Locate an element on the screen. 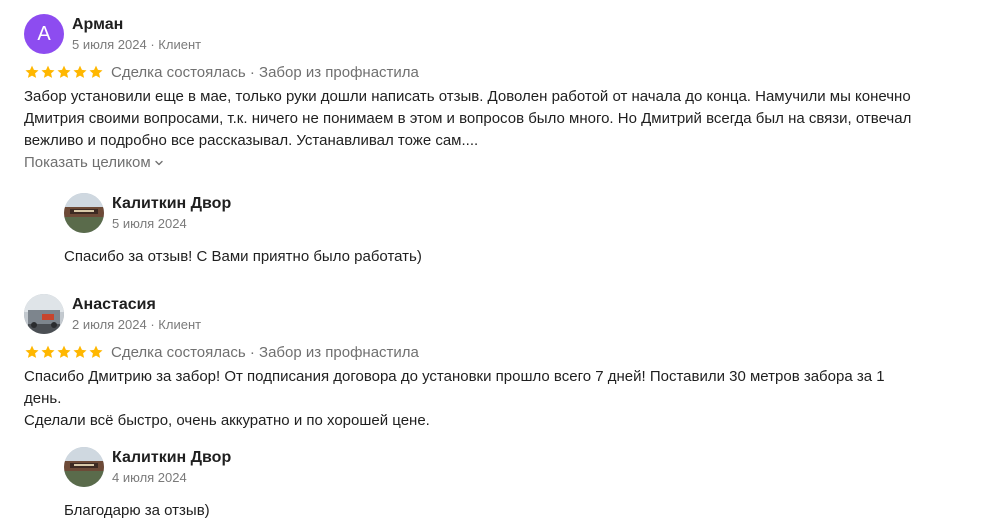 Image resolution: width=982 pixels, height=526 pixels. chevron-down-icon is located at coordinates (159, 162).